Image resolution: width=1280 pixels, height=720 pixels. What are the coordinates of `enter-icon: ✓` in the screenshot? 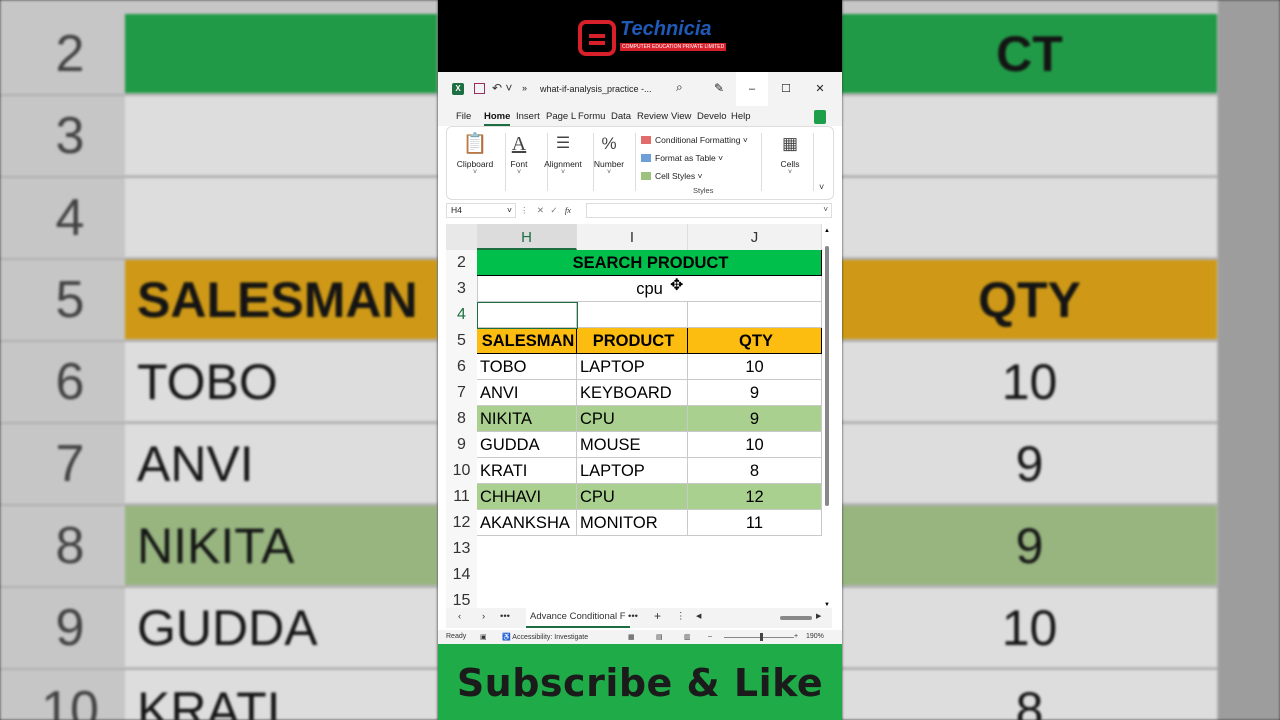 It's located at (553, 210).